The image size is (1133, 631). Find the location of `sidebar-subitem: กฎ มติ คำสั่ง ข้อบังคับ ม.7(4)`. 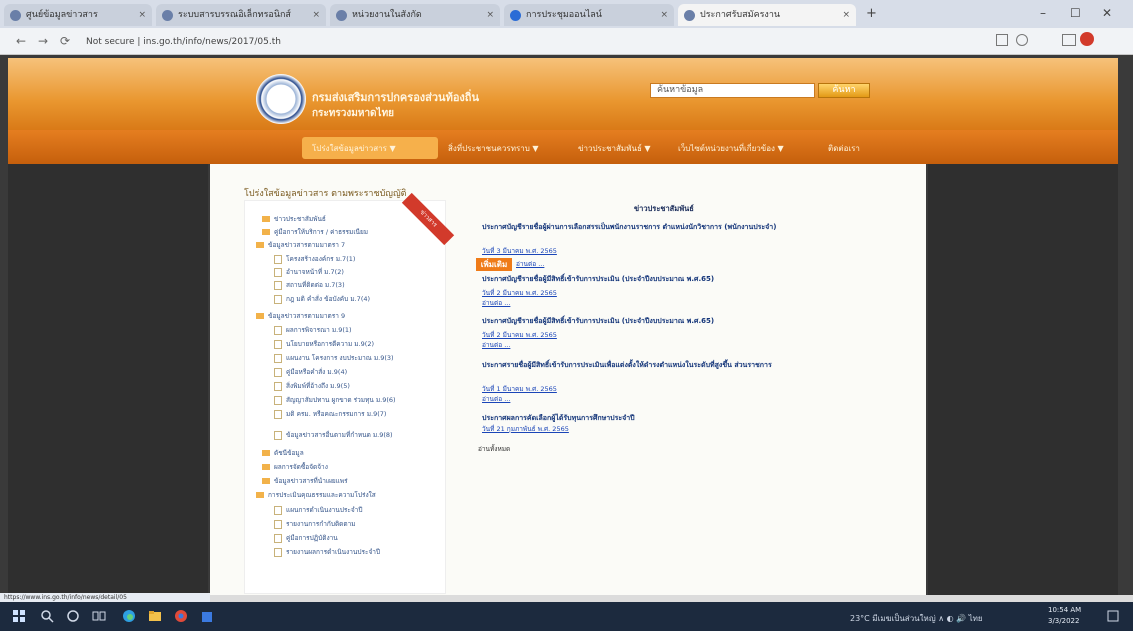

sidebar-subitem: กฎ มติ คำสั่ง ข้อบังคับ ม.7(4) is located at coordinates (322, 299).